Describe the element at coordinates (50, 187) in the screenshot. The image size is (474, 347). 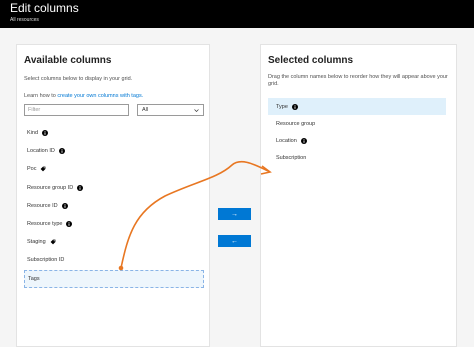
I see `list-item-label: Resource group ID` at that location.